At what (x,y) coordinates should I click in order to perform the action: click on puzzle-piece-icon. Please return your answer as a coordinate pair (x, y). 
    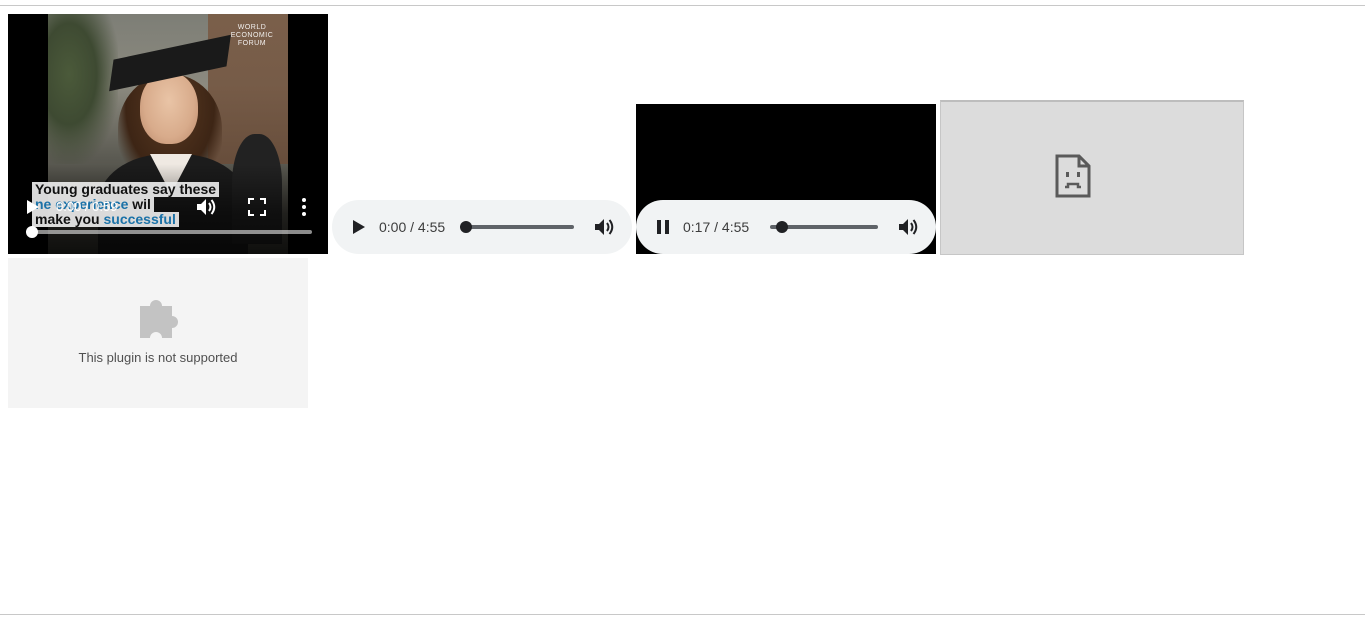
    Looking at the image, I should click on (159, 319).